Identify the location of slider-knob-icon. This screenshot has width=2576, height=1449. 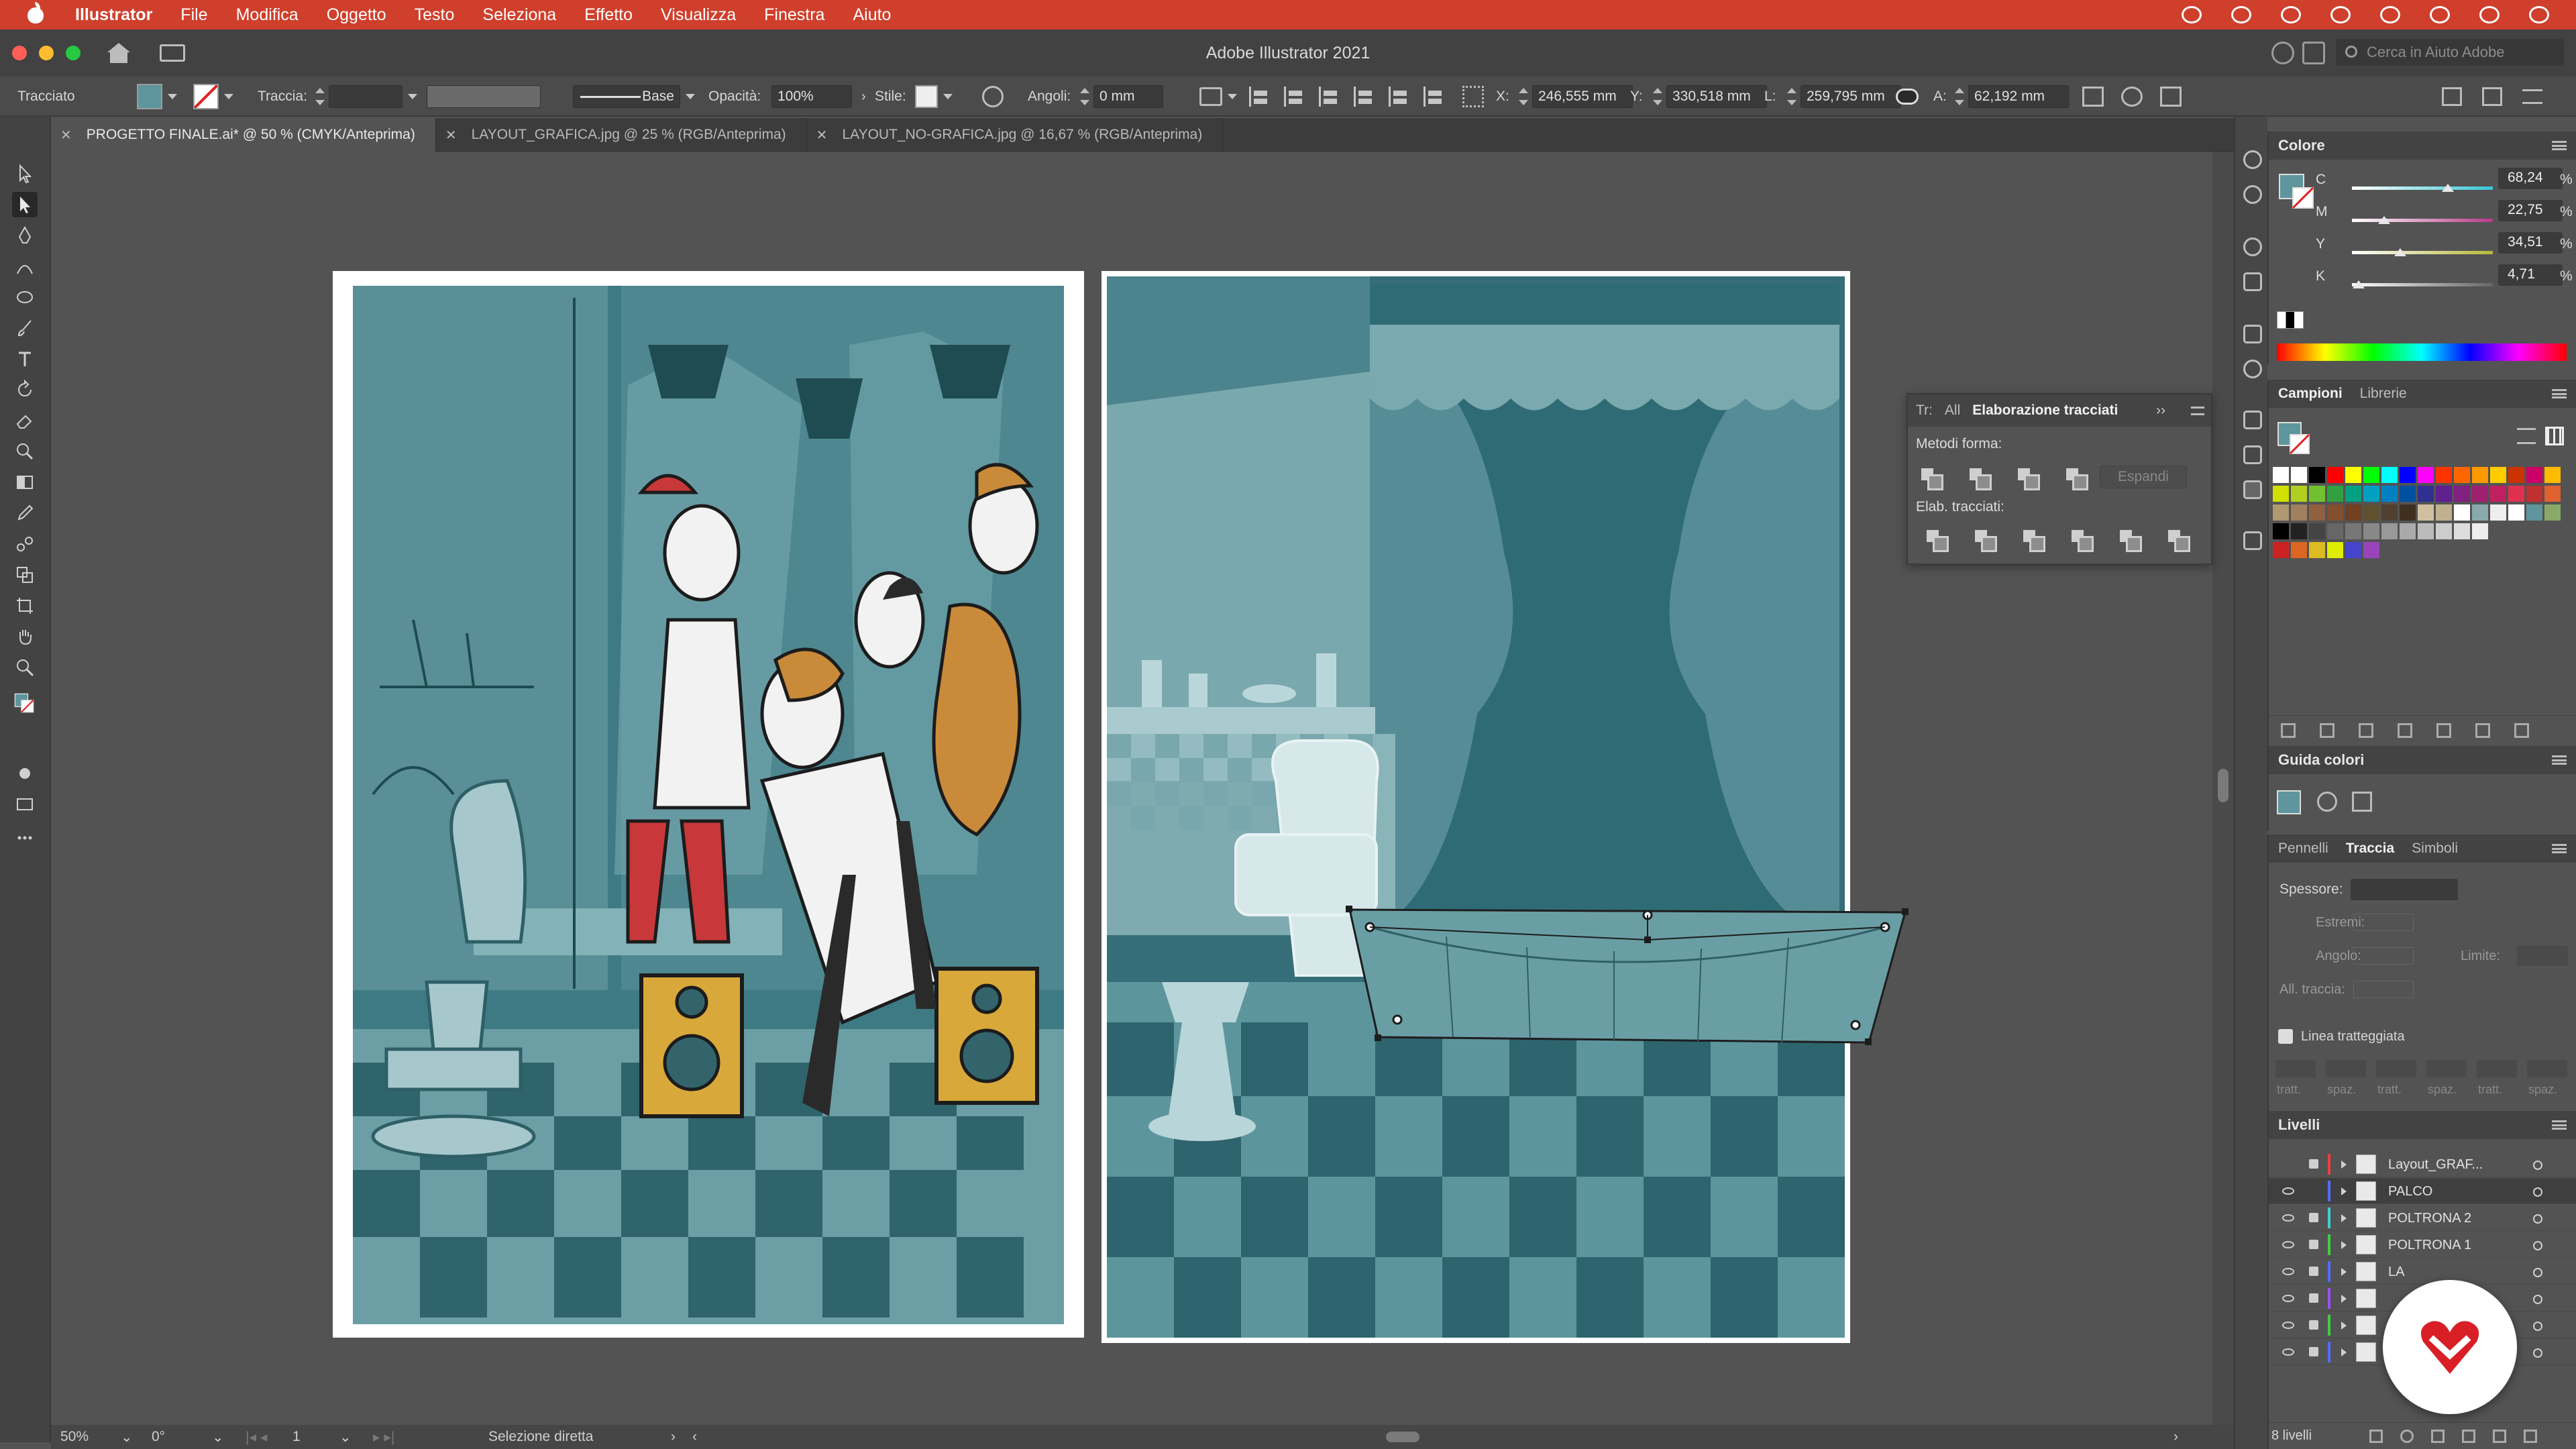
(2400, 252).